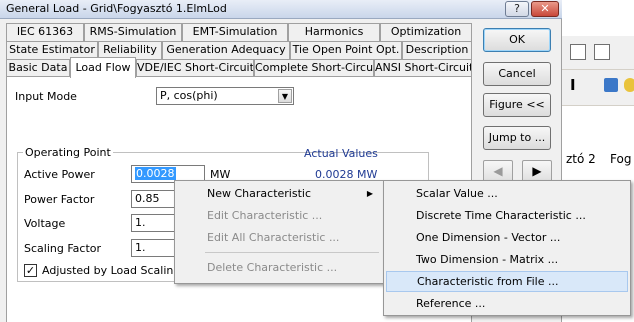 The image size is (634, 322). Describe the element at coordinates (629, 85) in the screenshot. I see `palette-icon` at that location.